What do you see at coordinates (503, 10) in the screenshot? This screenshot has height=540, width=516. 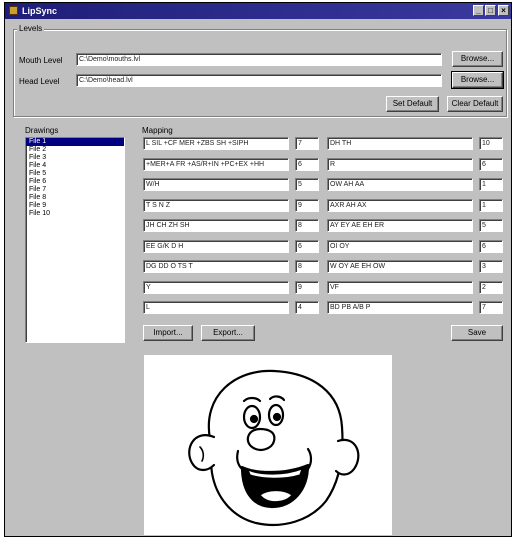 I see `close-icon: ×` at bounding box center [503, 10].